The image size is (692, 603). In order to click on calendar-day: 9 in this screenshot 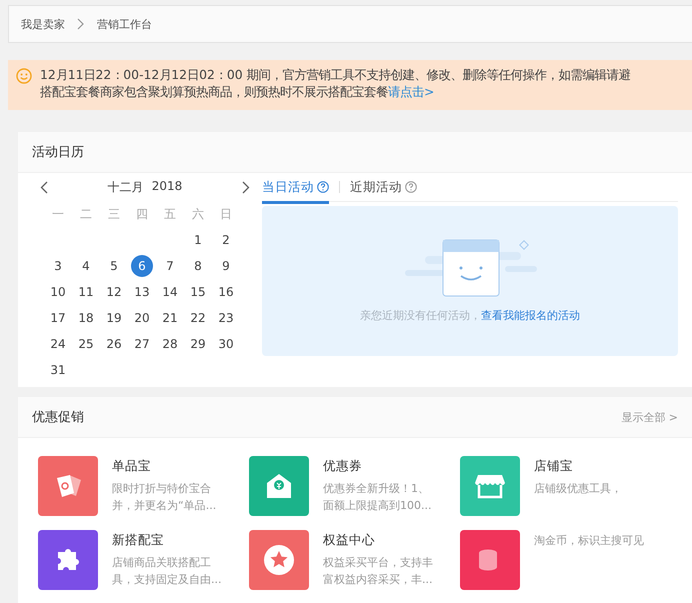, I will do `click(226, 266)`.